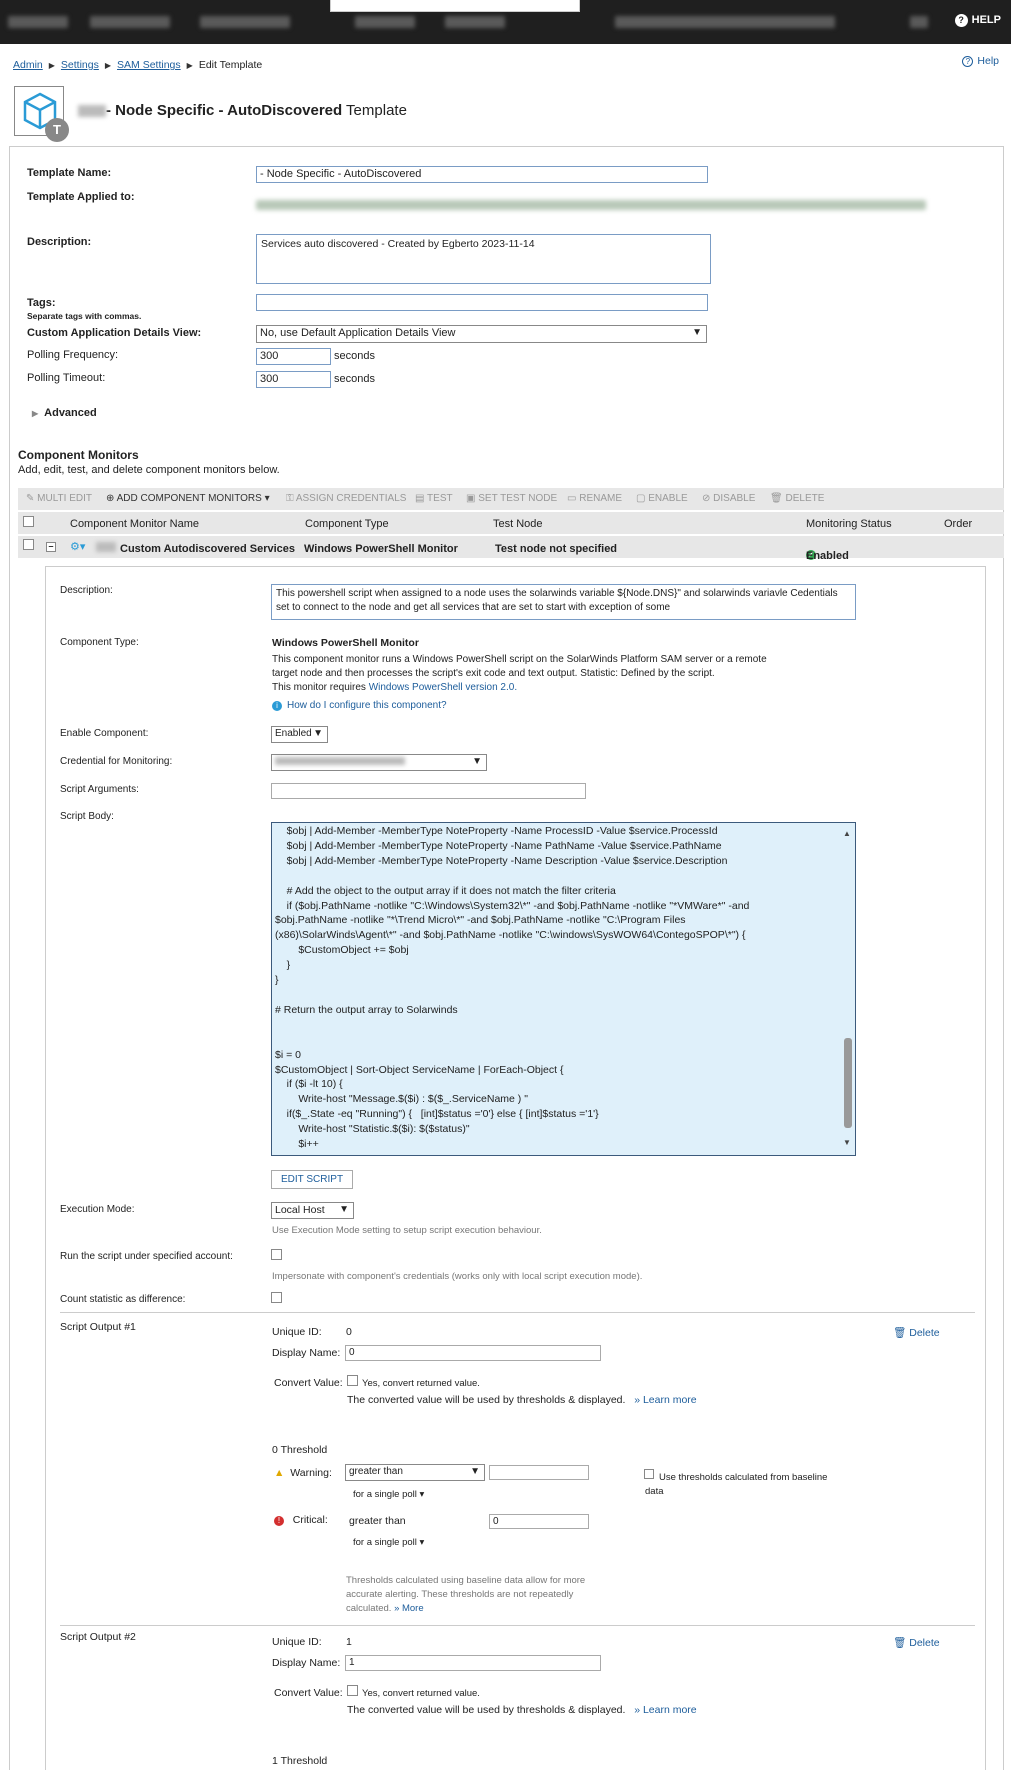 The width and height of the screenshot is (1011, 1770). I want to click on chevron-down-icon: ▼, so click(318, 733).